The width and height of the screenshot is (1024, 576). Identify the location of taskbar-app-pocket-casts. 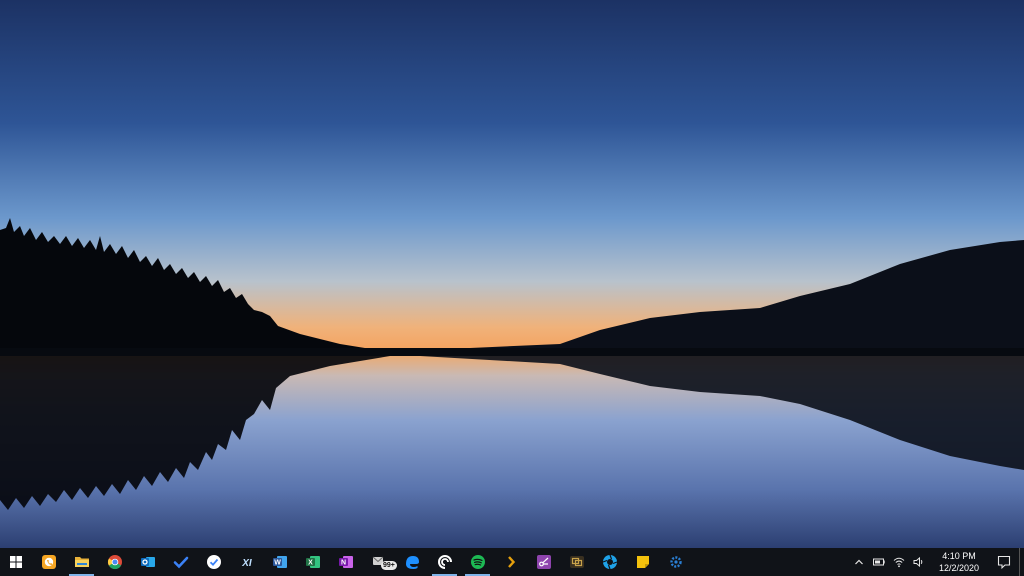
(444, 562).